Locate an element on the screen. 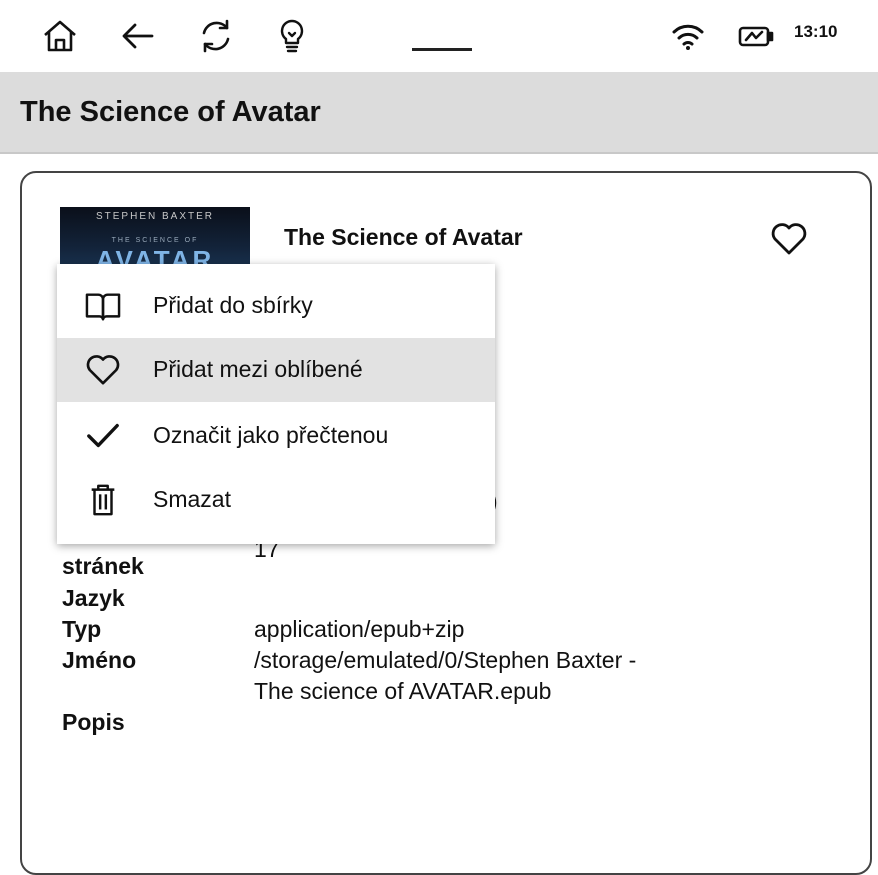  cover-subtitle: THE SCIENCE OF is located at coordinates (155, 240).